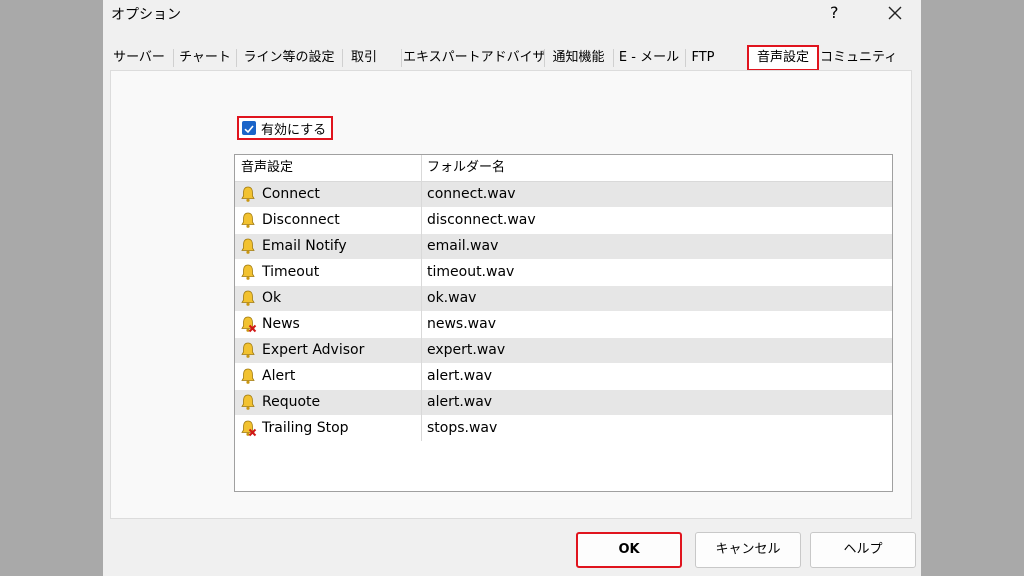  What do you see at coordinates (863, 550) in the screenshot?
I see `help-button: ヘルプ` at bounding box center [863, 550].